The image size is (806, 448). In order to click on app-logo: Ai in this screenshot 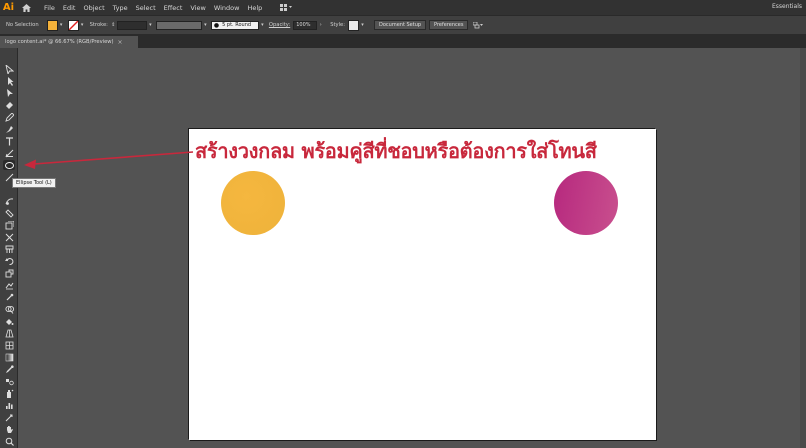, I will do `click(8, 7)`.